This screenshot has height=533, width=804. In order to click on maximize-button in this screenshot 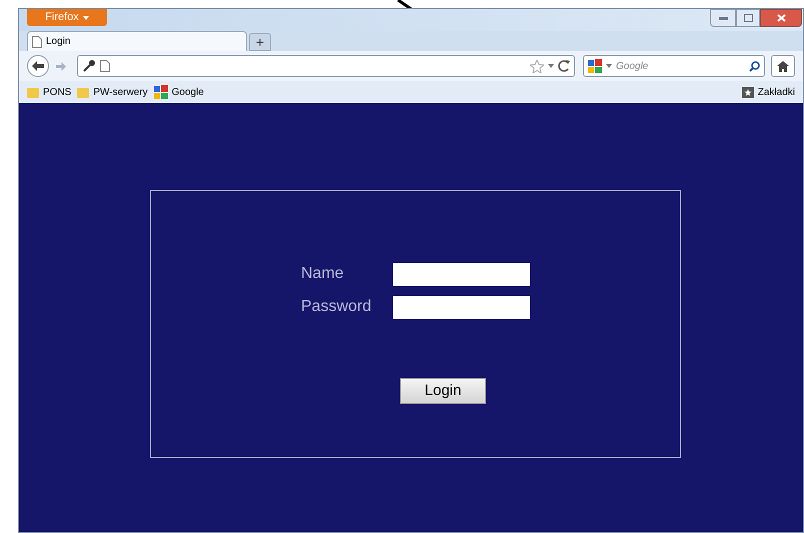, I will do `click(748, 18)`.